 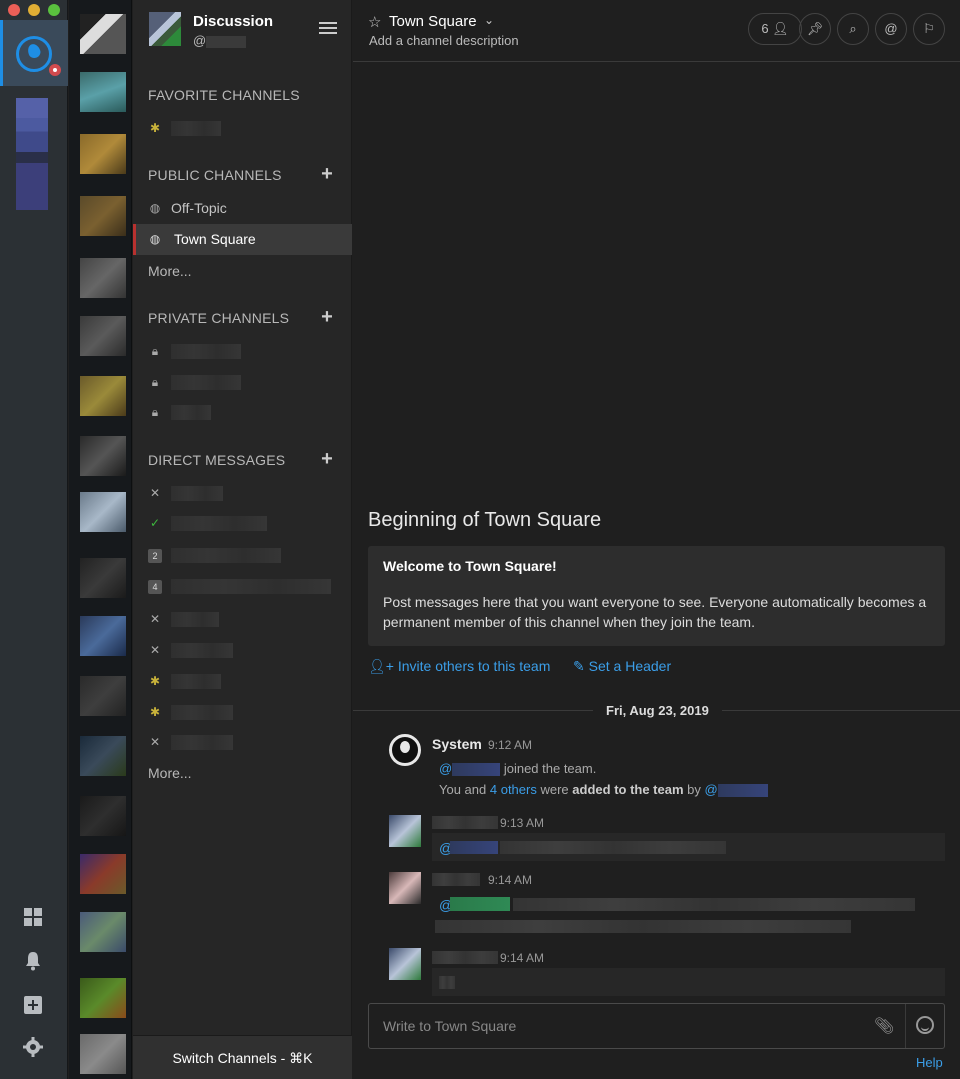 I want to click on chevron-down-icon: ⌄, so click(x=489, y=20).